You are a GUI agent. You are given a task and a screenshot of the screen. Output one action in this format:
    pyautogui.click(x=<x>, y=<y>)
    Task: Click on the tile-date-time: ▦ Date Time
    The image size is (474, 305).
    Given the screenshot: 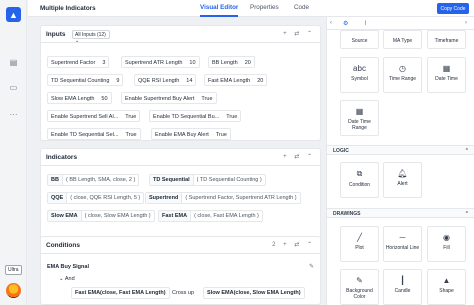 What is the action you would take?
    pyautogui.click(x=446, y=75)
    